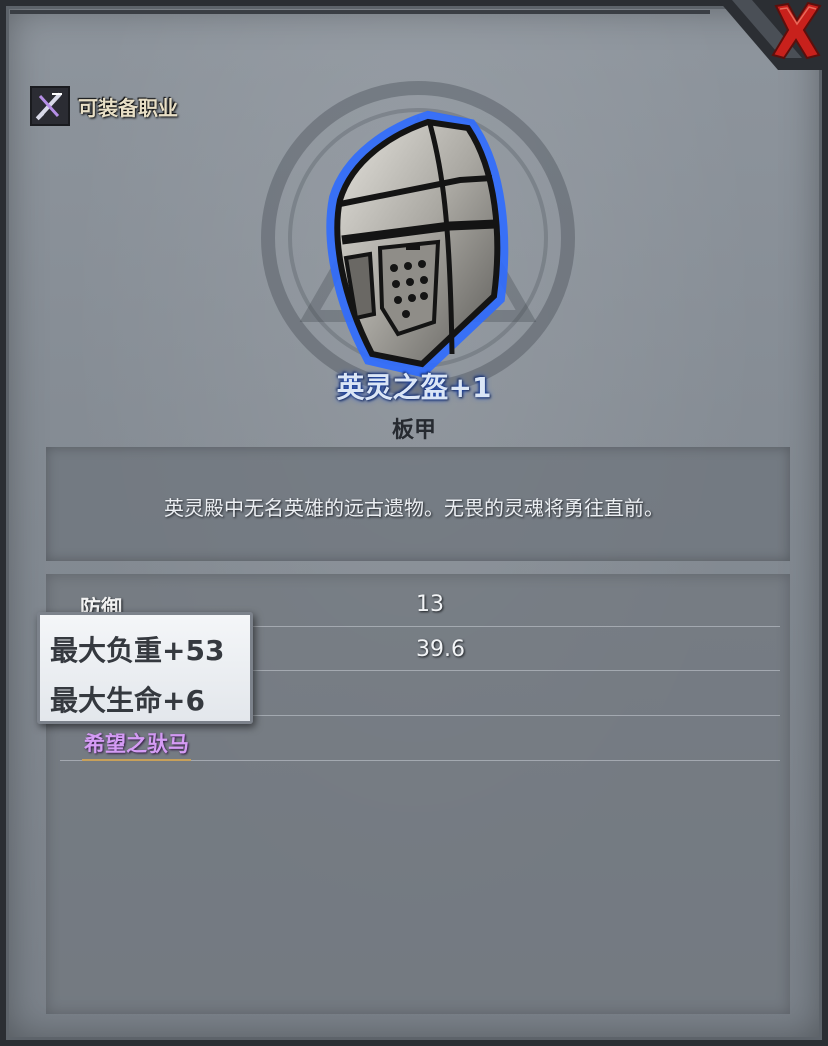  Describe the element at coordinates (136, 744) in the screenshot. I see `set-name-link: 希望之驮马` at that location.